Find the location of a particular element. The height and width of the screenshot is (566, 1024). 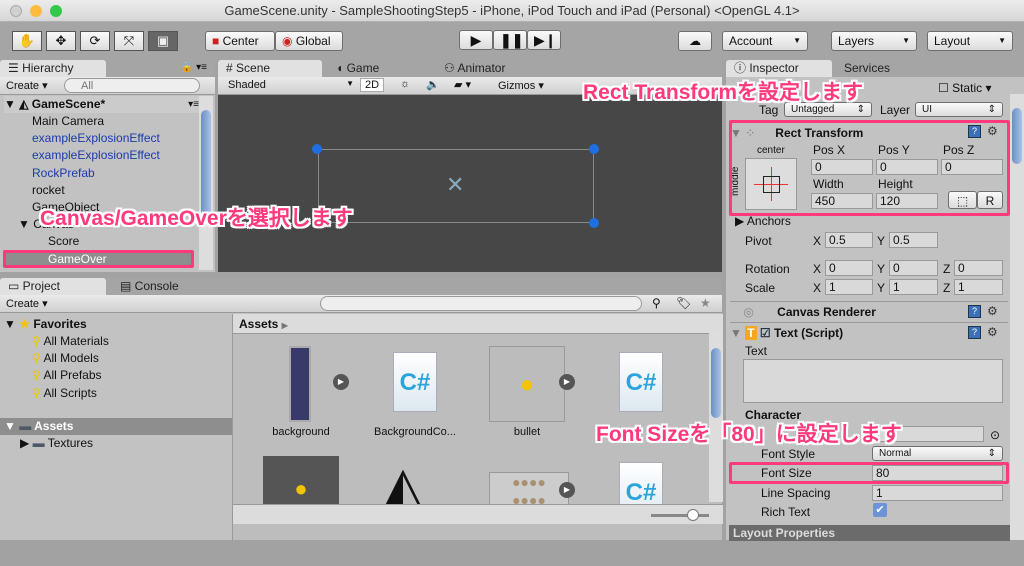

hand-icon: ✋ is located at coordinates (27, 41).